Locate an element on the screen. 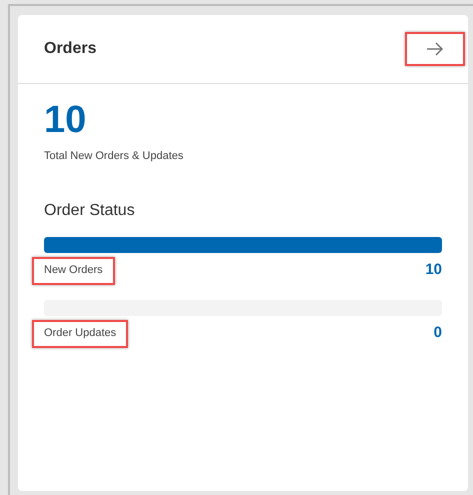  status-count: 0 is located at coordinates (438, 333).